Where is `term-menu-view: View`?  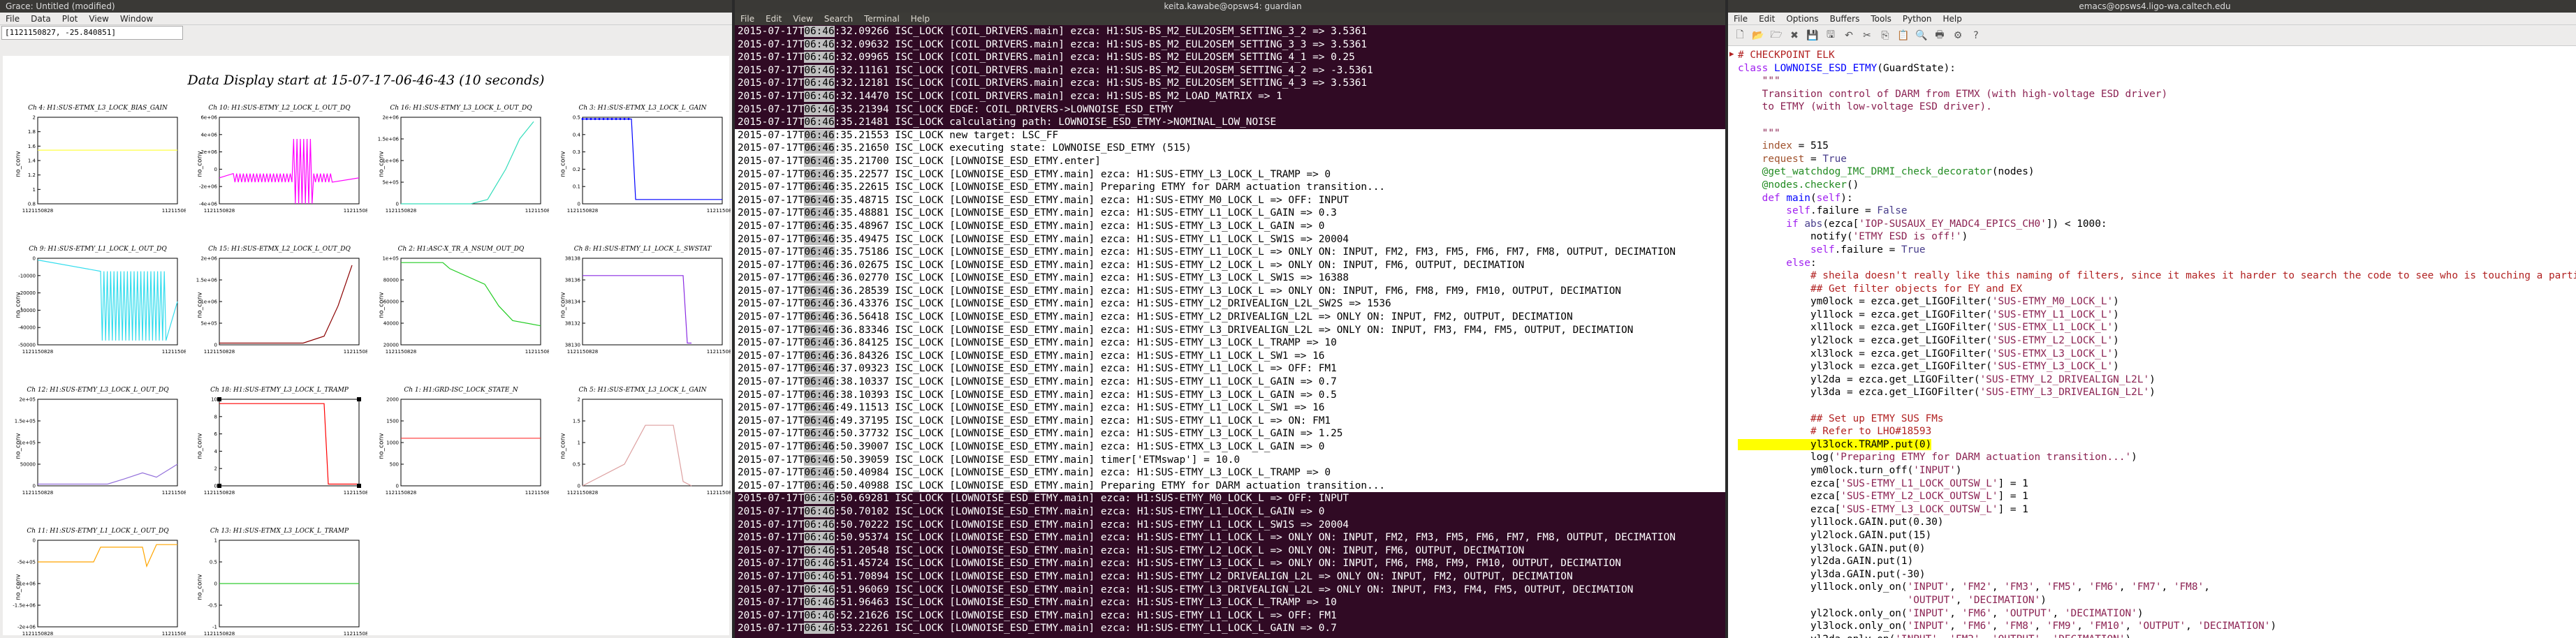
term-menu-view: View is located at coordinates (802, 19).